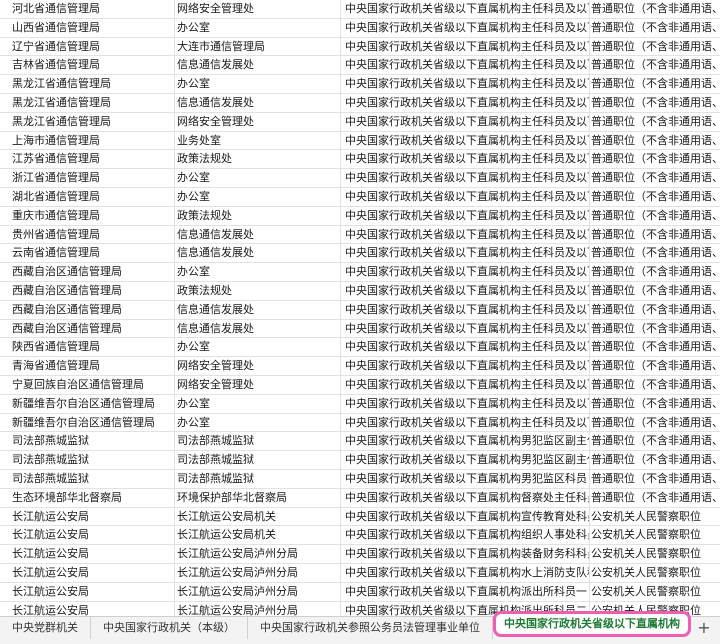 Image resolution: width=720 pixels, height=644 pixels. Describe the element at coordinates (87, 497) in the screenshot. I see `department-cell: 生态环境部华北督察局` at that location.